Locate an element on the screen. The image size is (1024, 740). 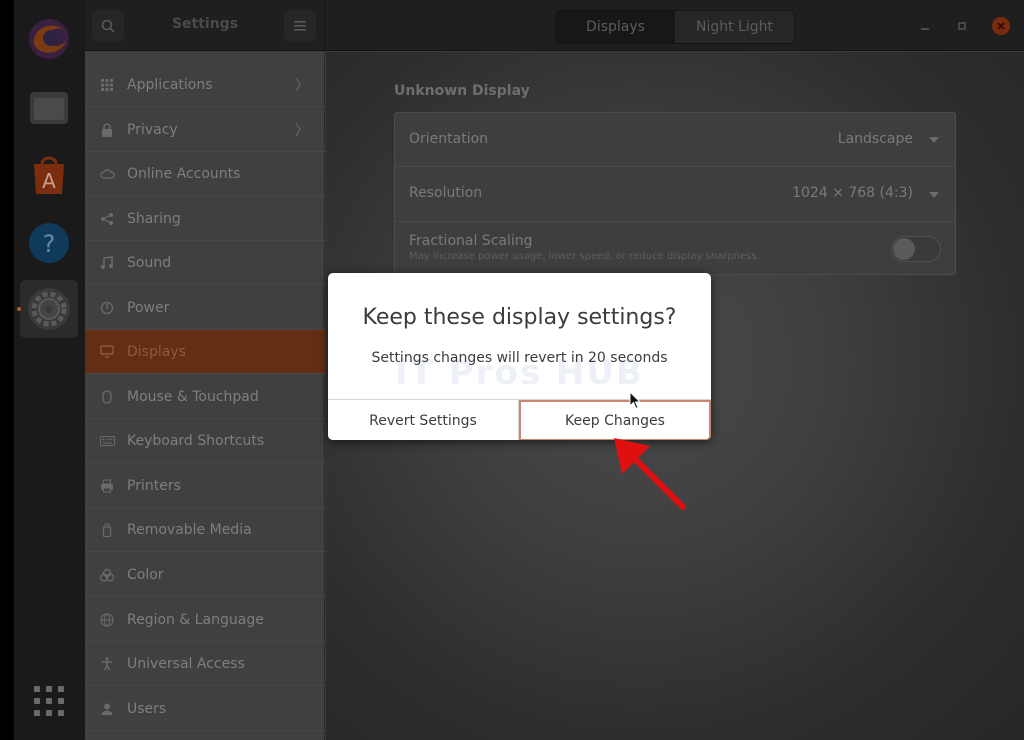
svg-text: A is located at coordinates (49, 181).